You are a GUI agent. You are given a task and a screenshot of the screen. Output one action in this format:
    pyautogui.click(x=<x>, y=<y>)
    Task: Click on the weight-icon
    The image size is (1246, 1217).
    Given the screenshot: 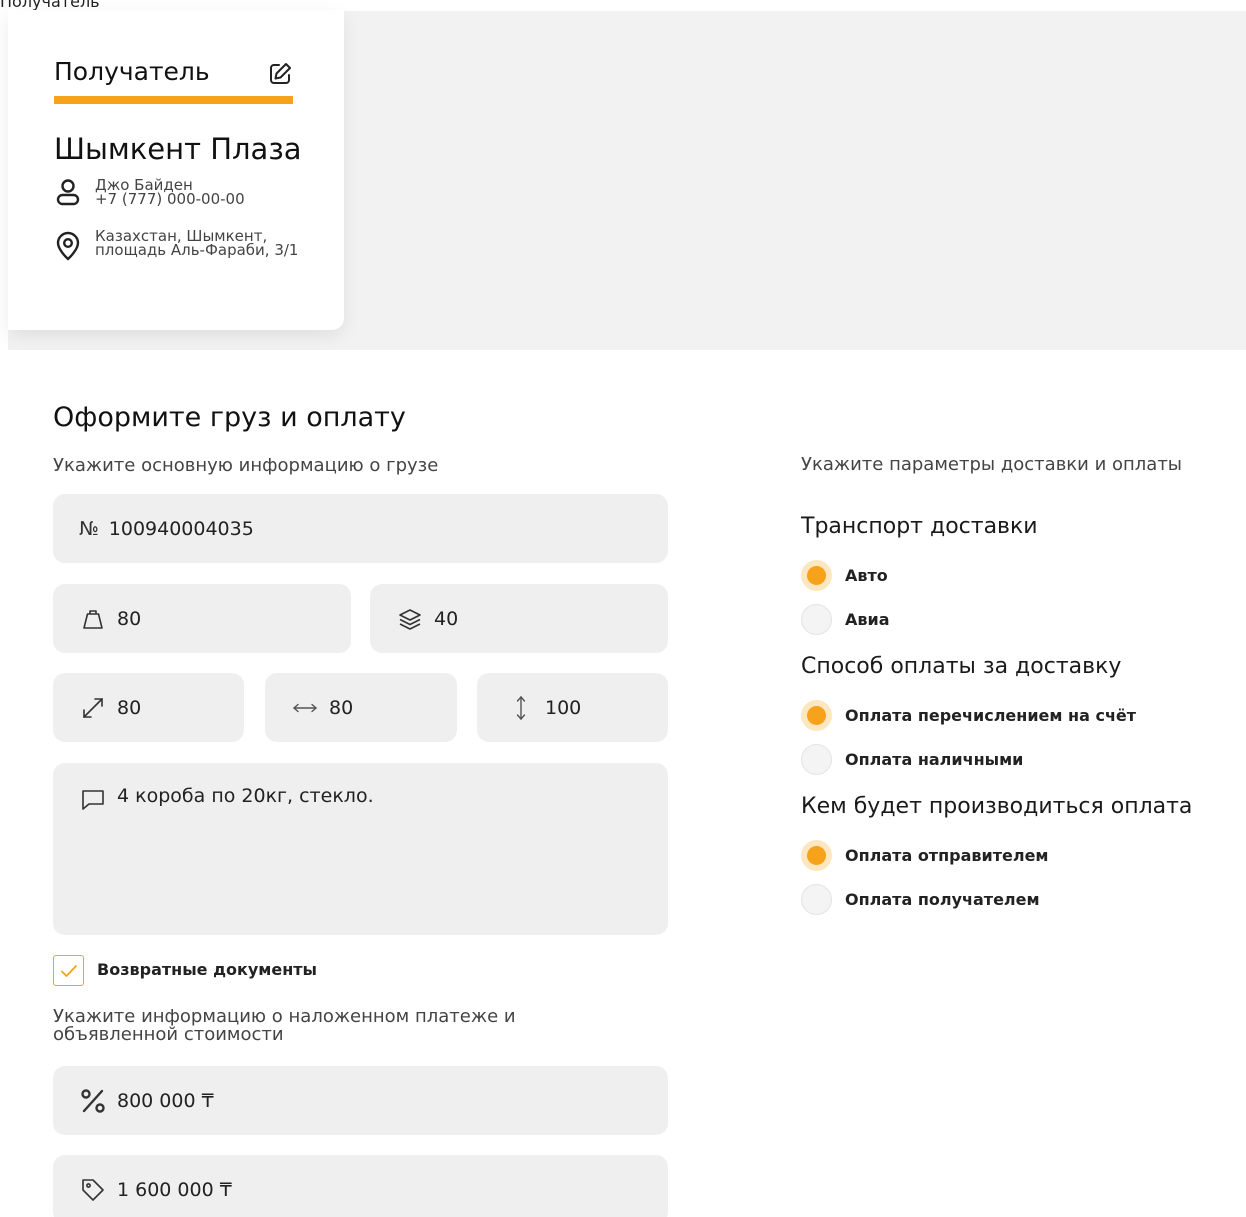 What is the action you would take?
    pyautogui.click(x=93, y=619)
    